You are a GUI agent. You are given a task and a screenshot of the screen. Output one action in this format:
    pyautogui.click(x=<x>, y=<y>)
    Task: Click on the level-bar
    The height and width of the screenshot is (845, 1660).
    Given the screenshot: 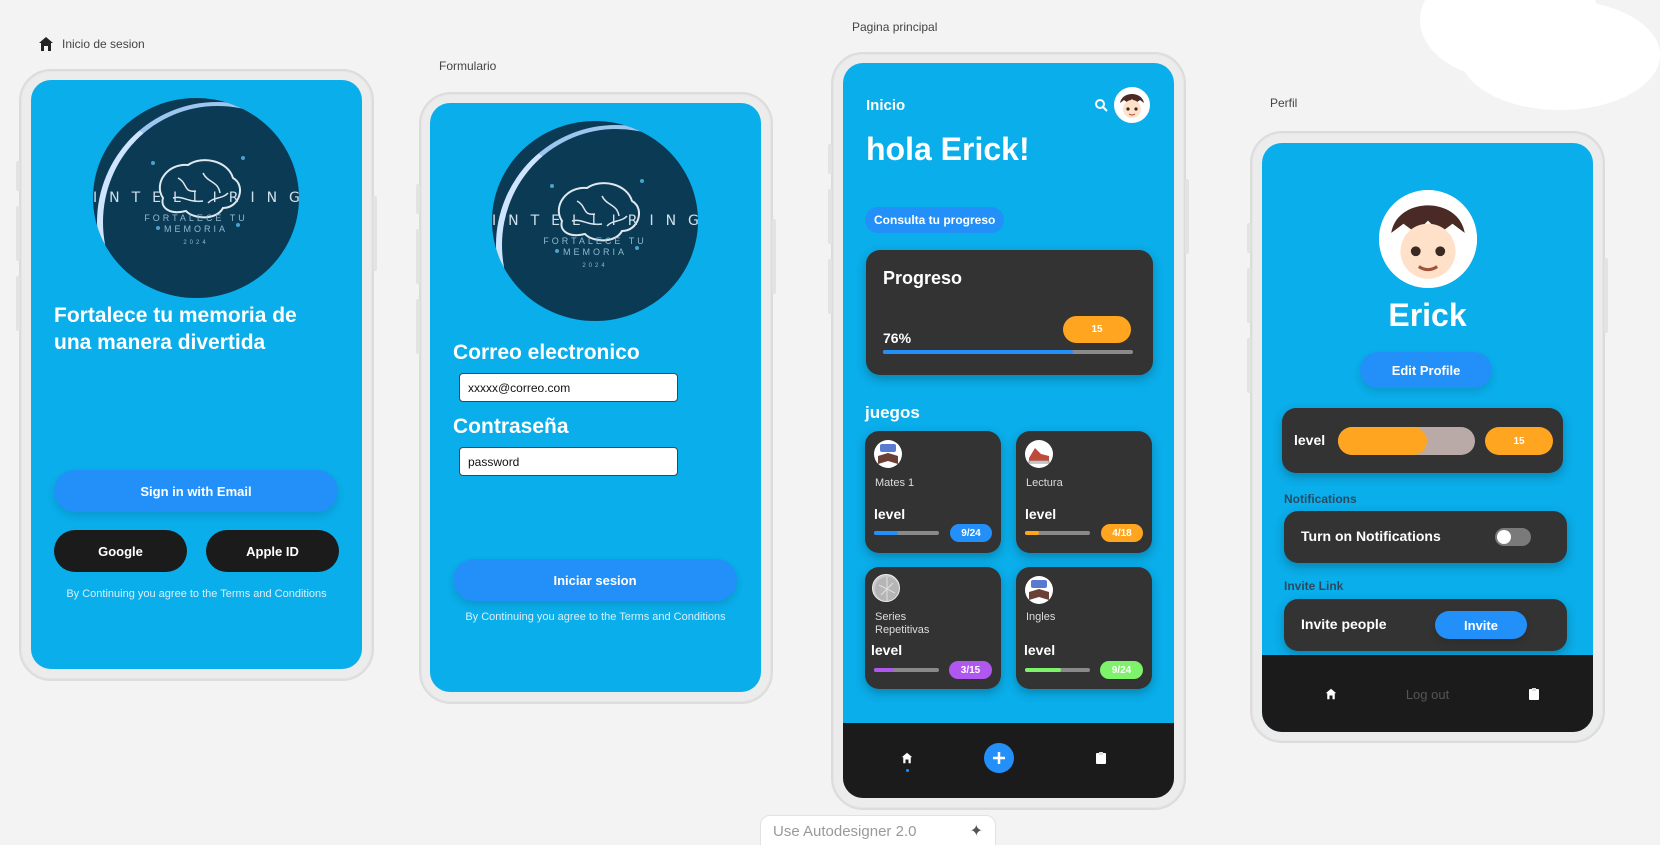 What is the action you would take?
    pyautogui.click(x=1406, y=441)
    